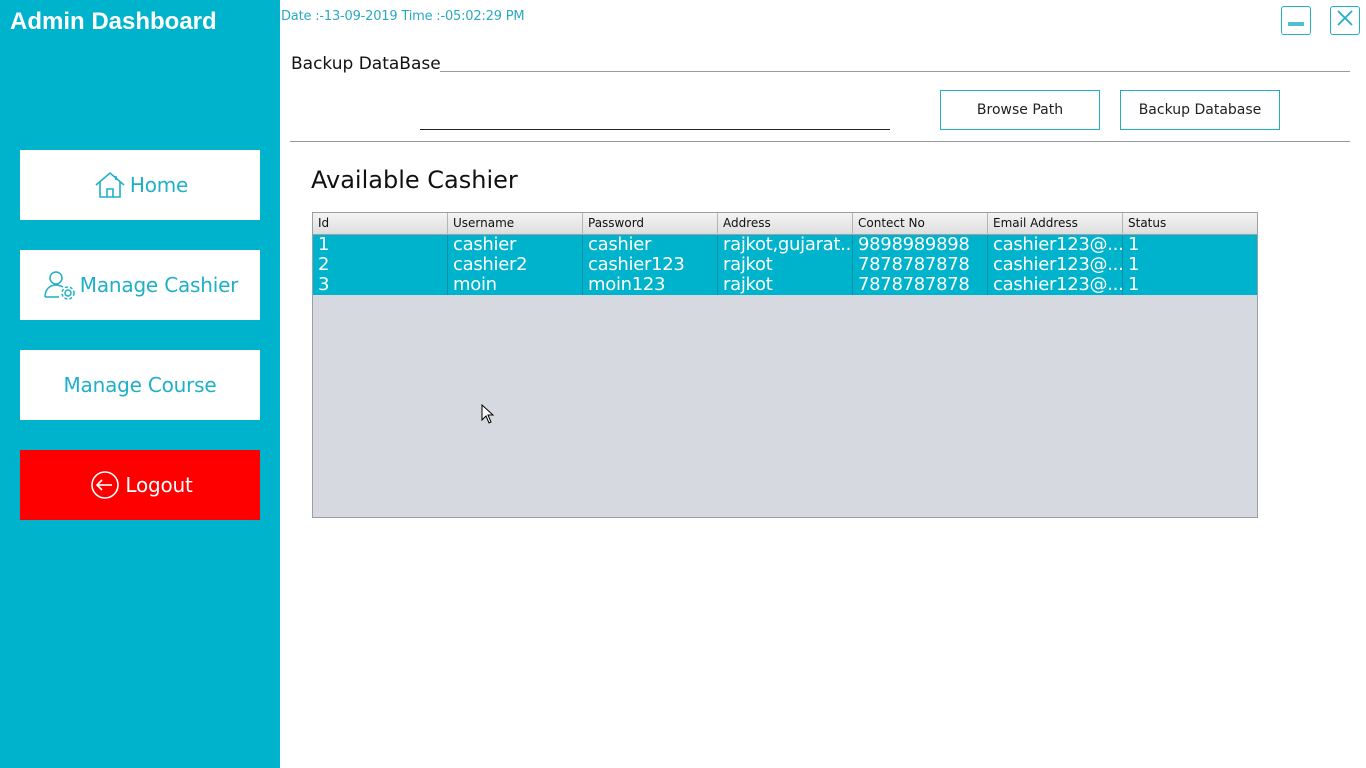 This screenshot has width=1366, height=768. I want to click on close-button, so click(1345, 20).